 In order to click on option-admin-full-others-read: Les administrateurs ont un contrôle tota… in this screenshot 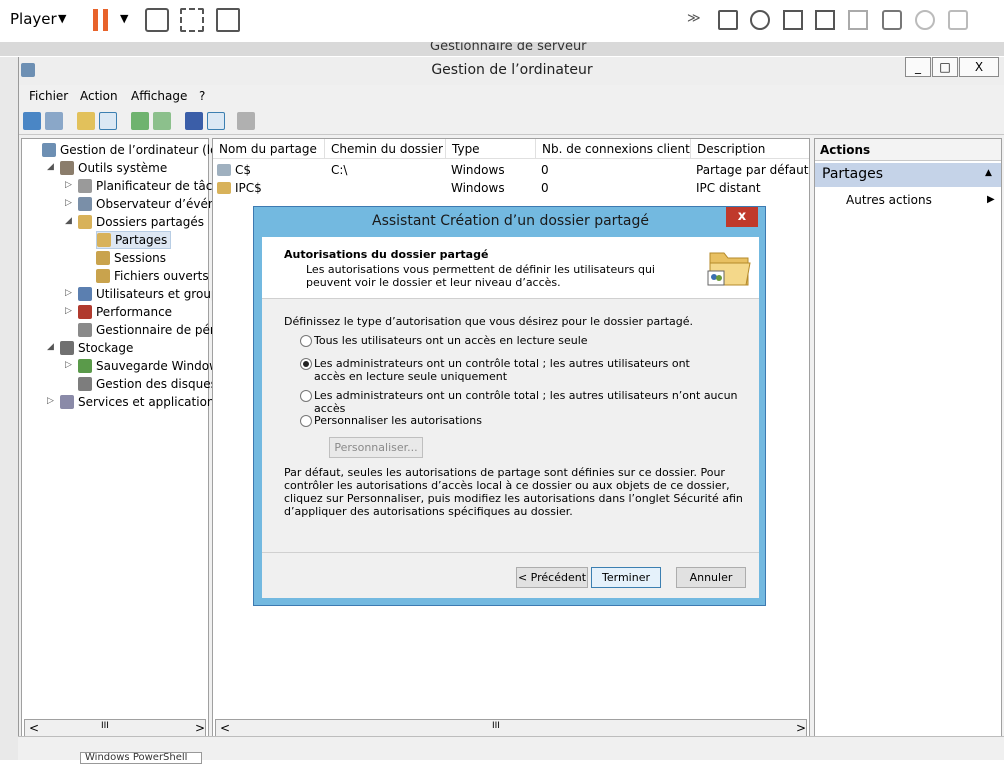, I will do `click(509, 370)`.